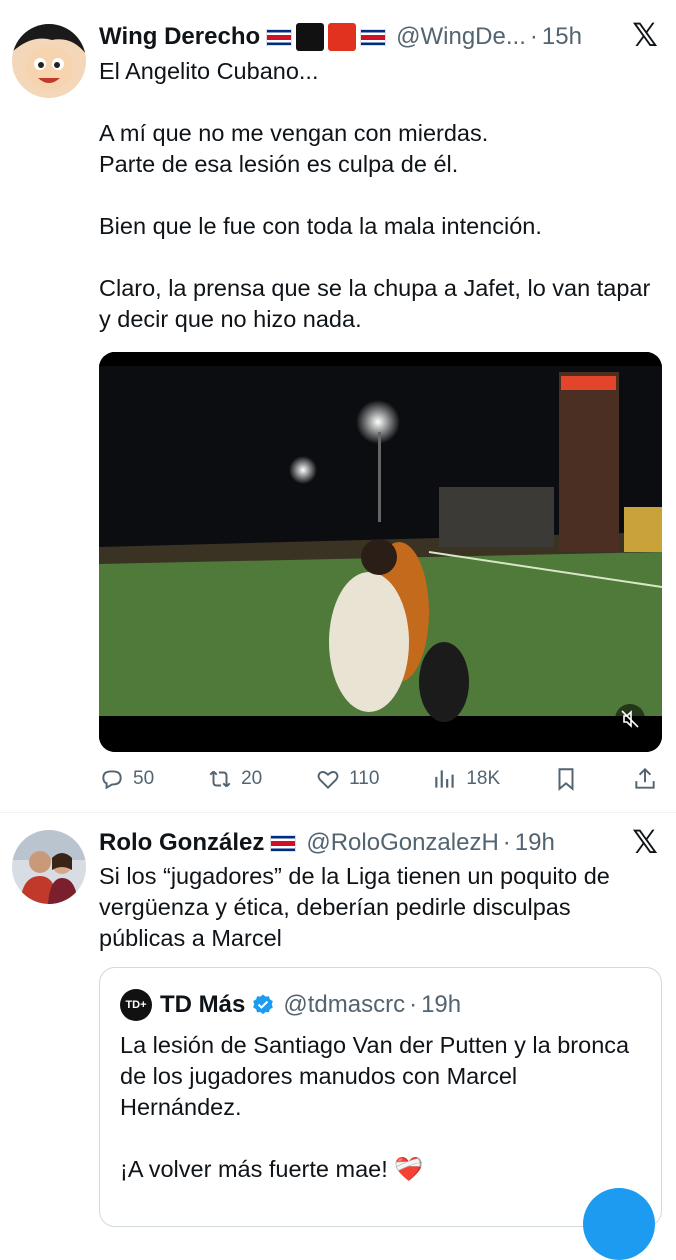  What do you see at coordinates (181, 843) in the screenshot?
I see `author-name: Rolo González` at bounding box center [181, 843].